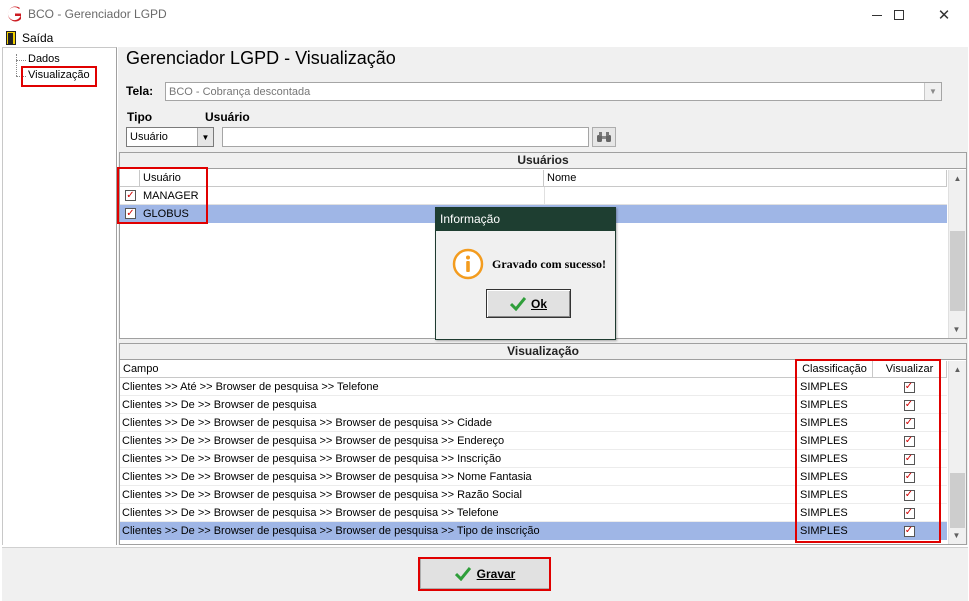 Image resolution: width=969 pixels, height=601 pixels. What do you see at coordinates (140, 91) in the screenshot?
I see `tela-label: Tela:` at bounding box center [140, 91].